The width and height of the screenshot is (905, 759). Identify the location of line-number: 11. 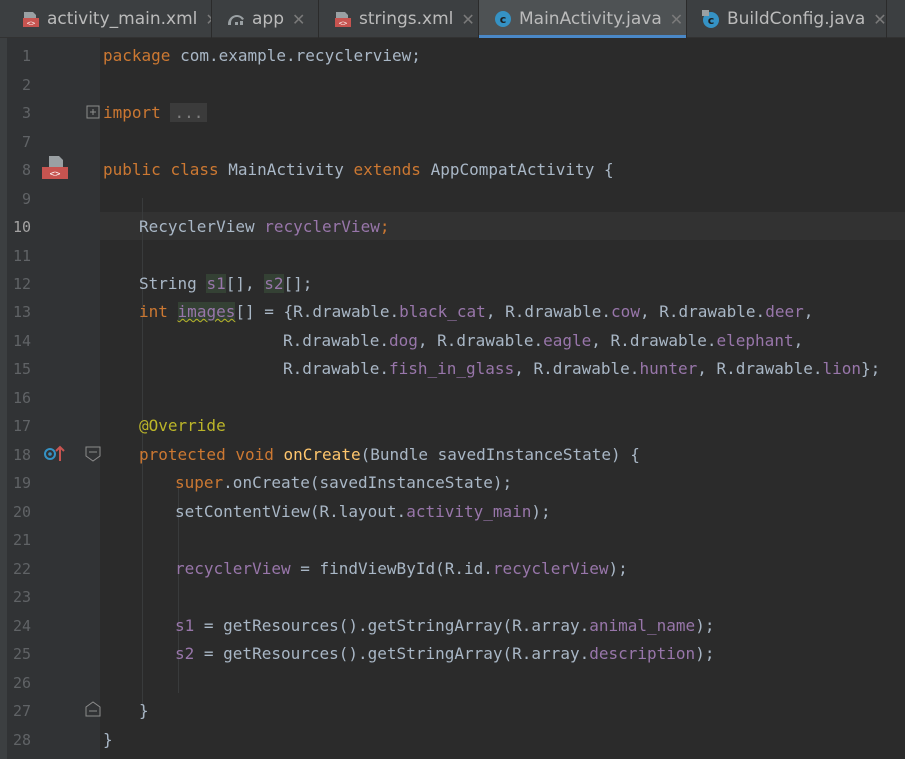
(21, 256).